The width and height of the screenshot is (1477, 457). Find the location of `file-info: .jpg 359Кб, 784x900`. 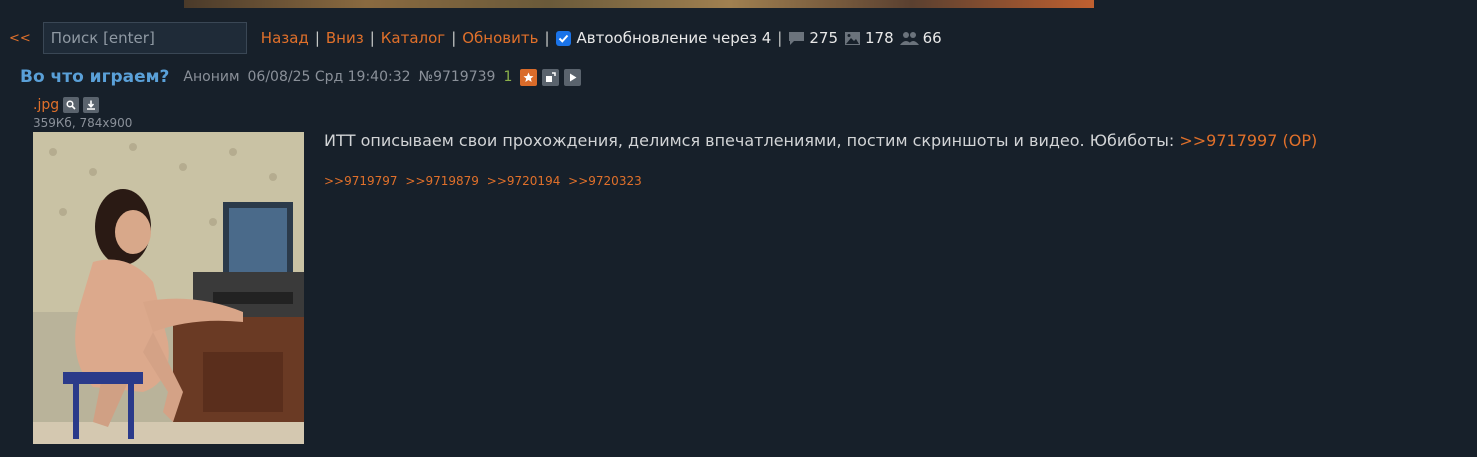

file-info: .jpg 359Кб, 784x900 is located at coordinates (82, 113).